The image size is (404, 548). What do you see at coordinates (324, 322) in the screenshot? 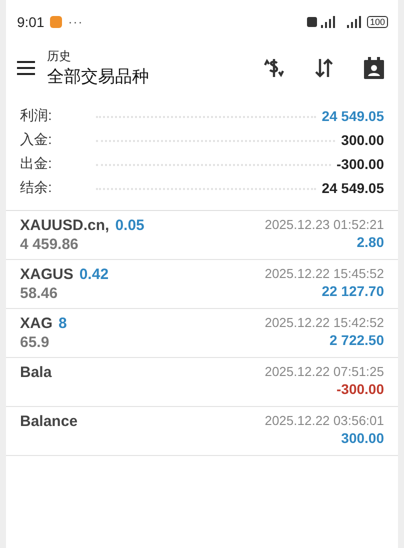
I see `deal-time: 2025.12.22 15:42:52` at bounding box center [324, 322].